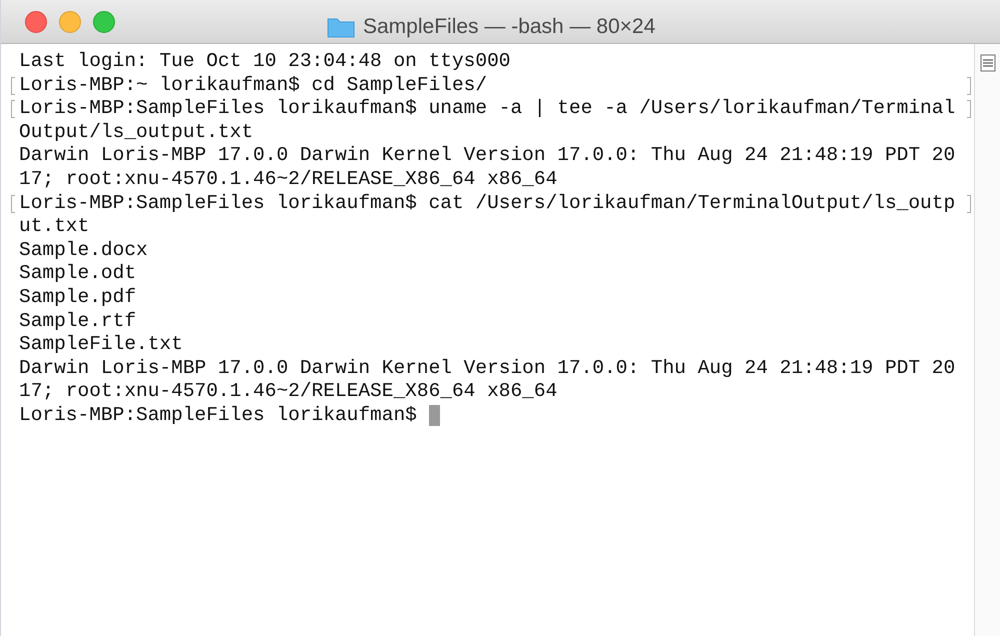 The image size is (1000, 636). What do you see at coordinates (54, 227) in the screenshot?
I see `terminal-line: ut.txt` at bounding box center [54, 227].